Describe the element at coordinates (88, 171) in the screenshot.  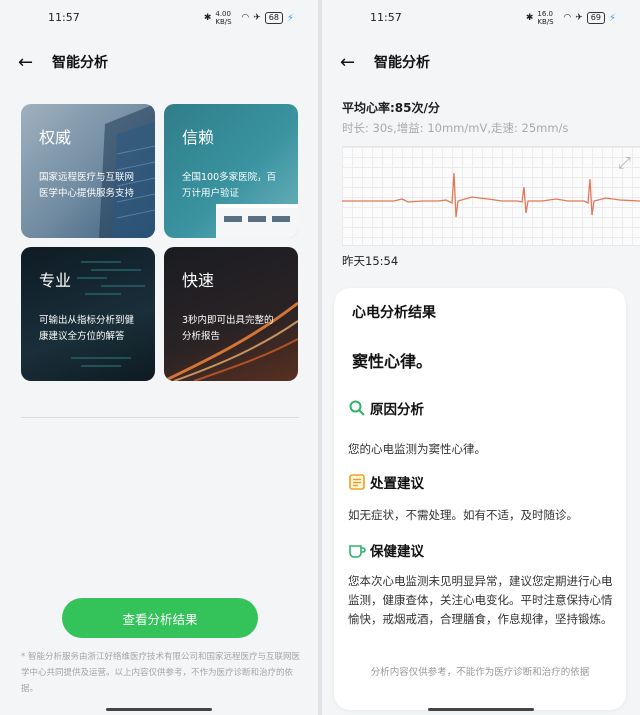
I see `card-authority: 权威 国家远程医疗与互联网医学中心提供服务支持` at that location.